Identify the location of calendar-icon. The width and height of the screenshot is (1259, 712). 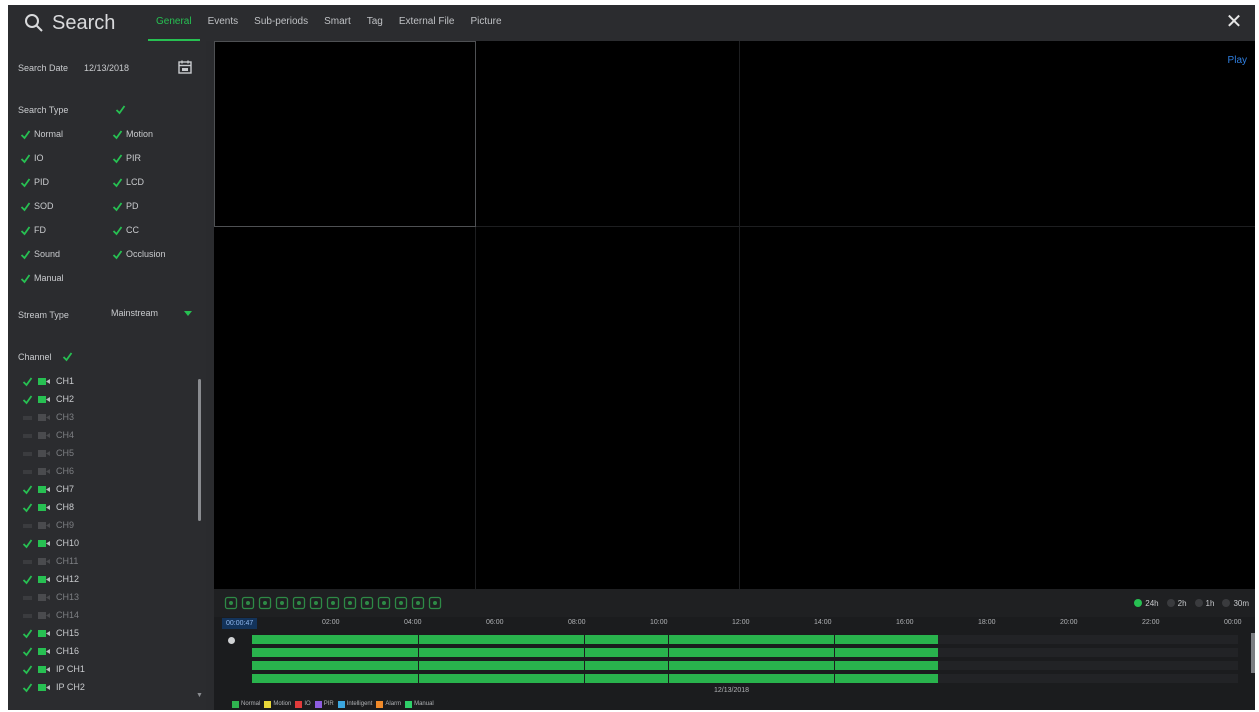
(185, 67).